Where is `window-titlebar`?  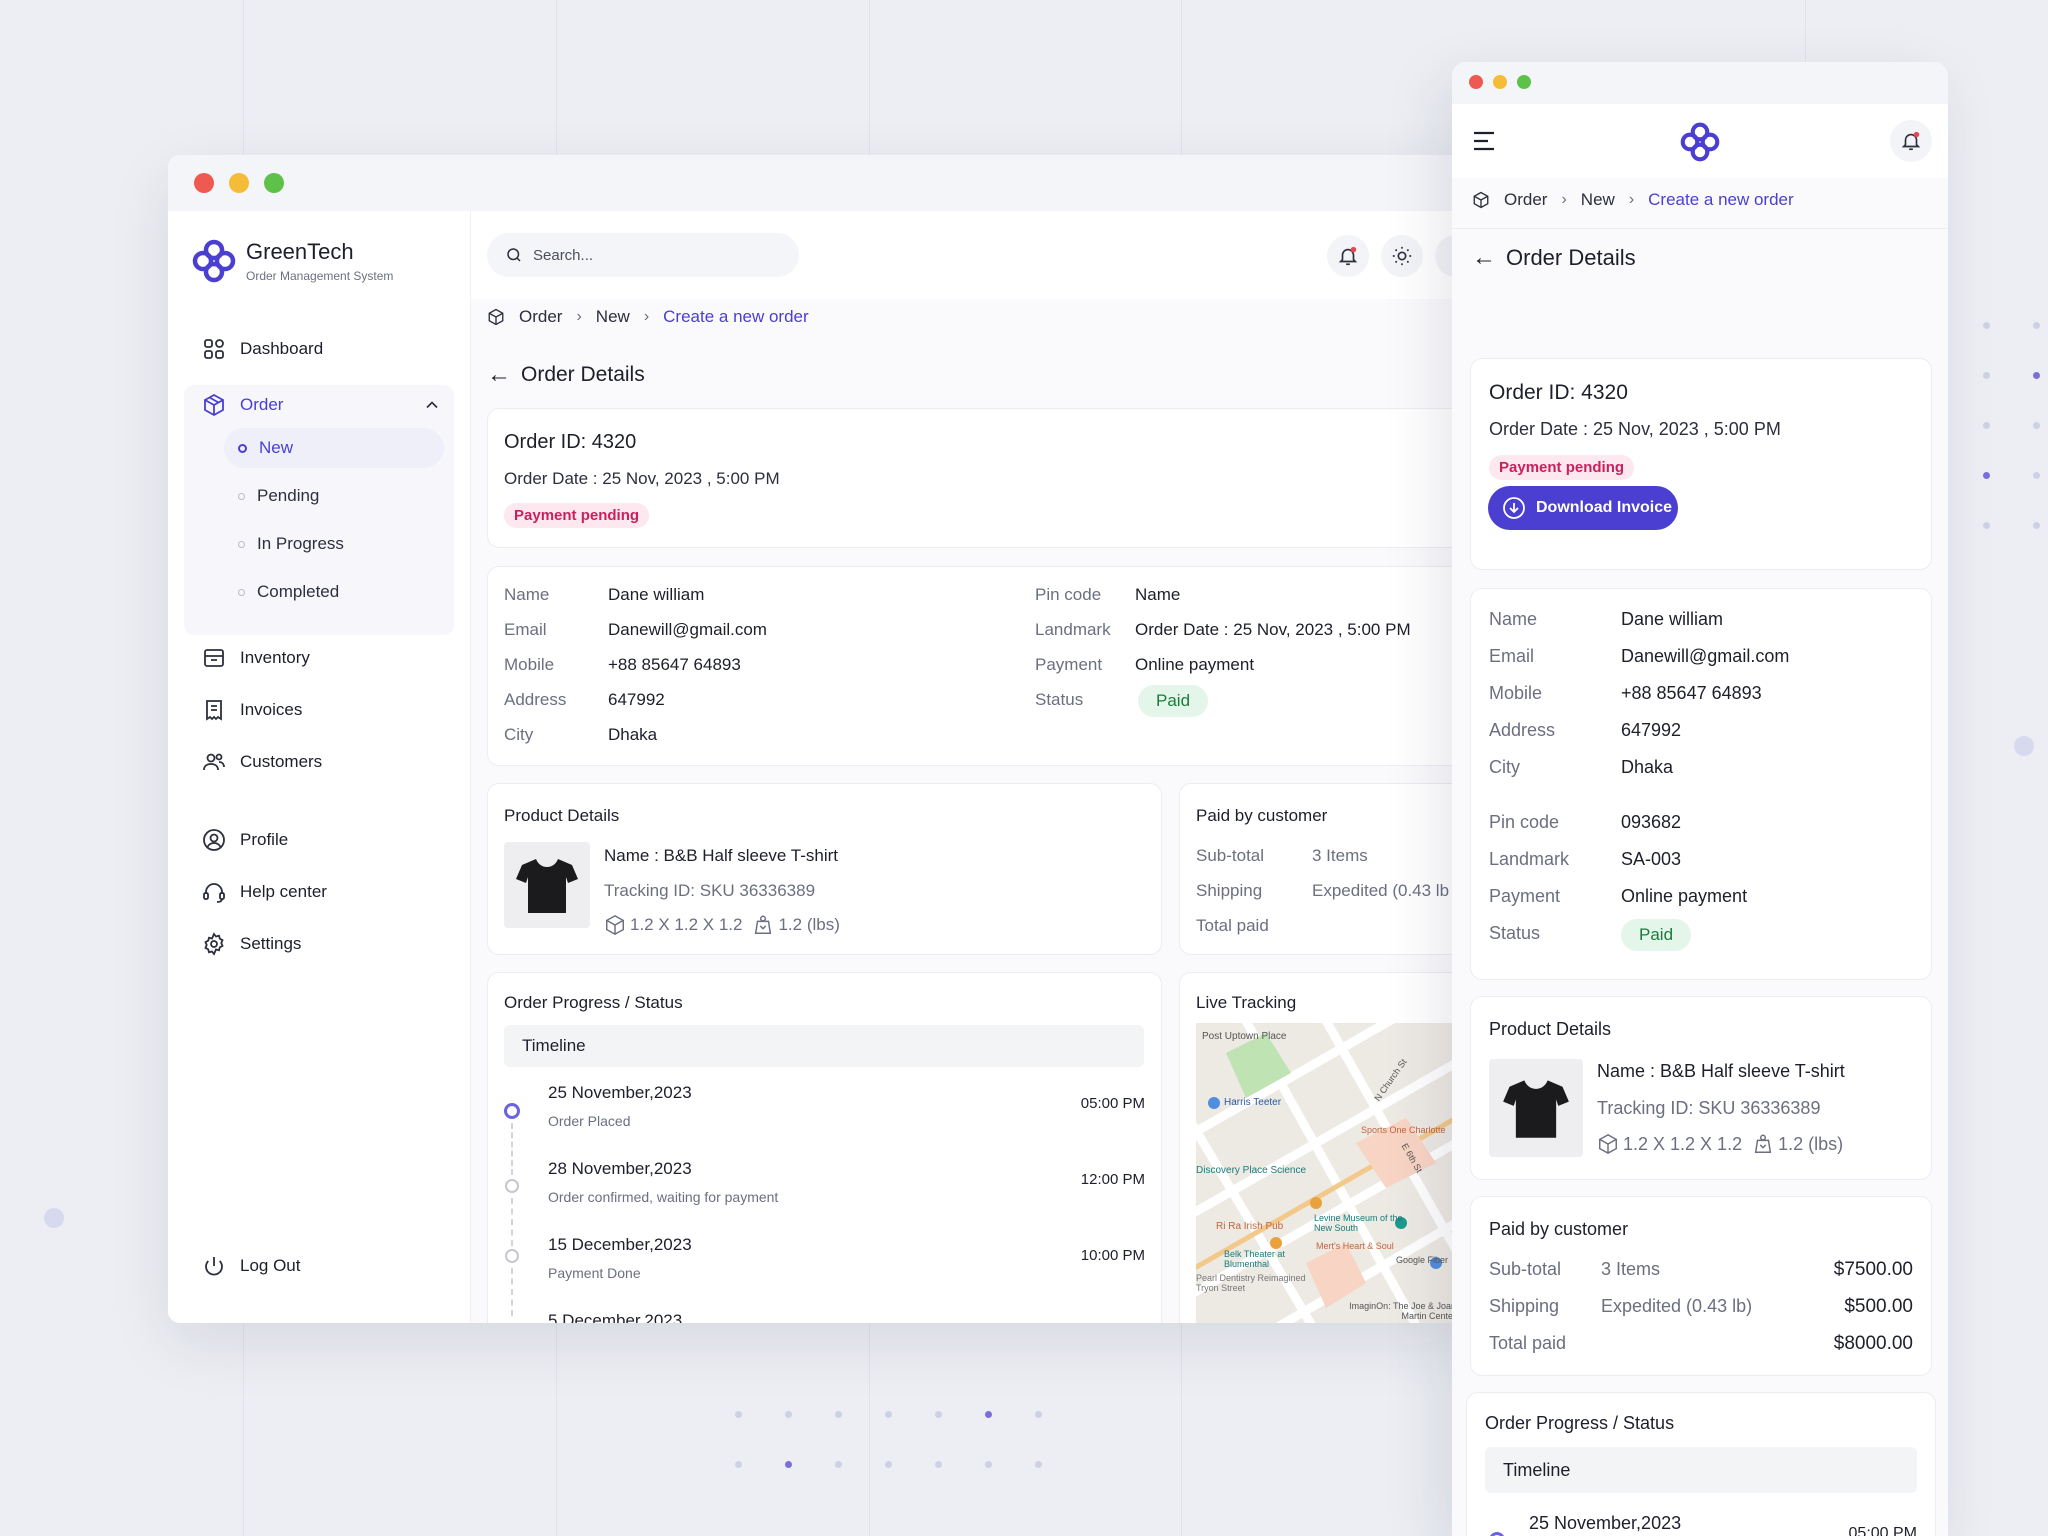 window-titlebar is located at coordinates (823, 183).